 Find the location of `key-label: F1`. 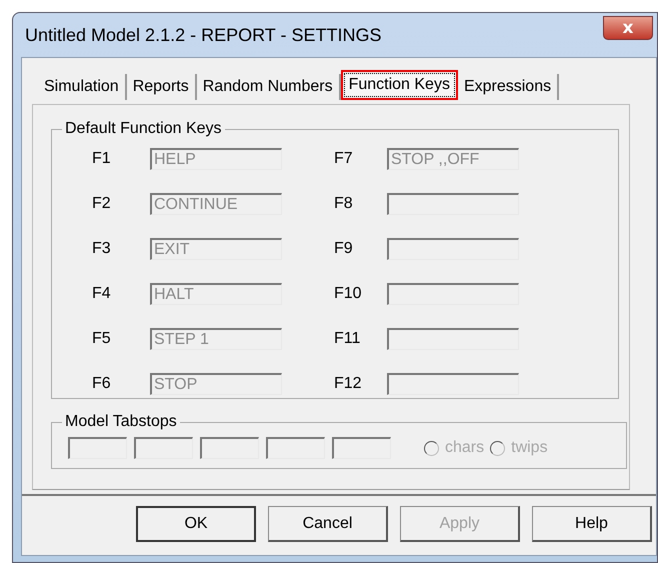

key-label: F1 is located at coordinates (102, 159).